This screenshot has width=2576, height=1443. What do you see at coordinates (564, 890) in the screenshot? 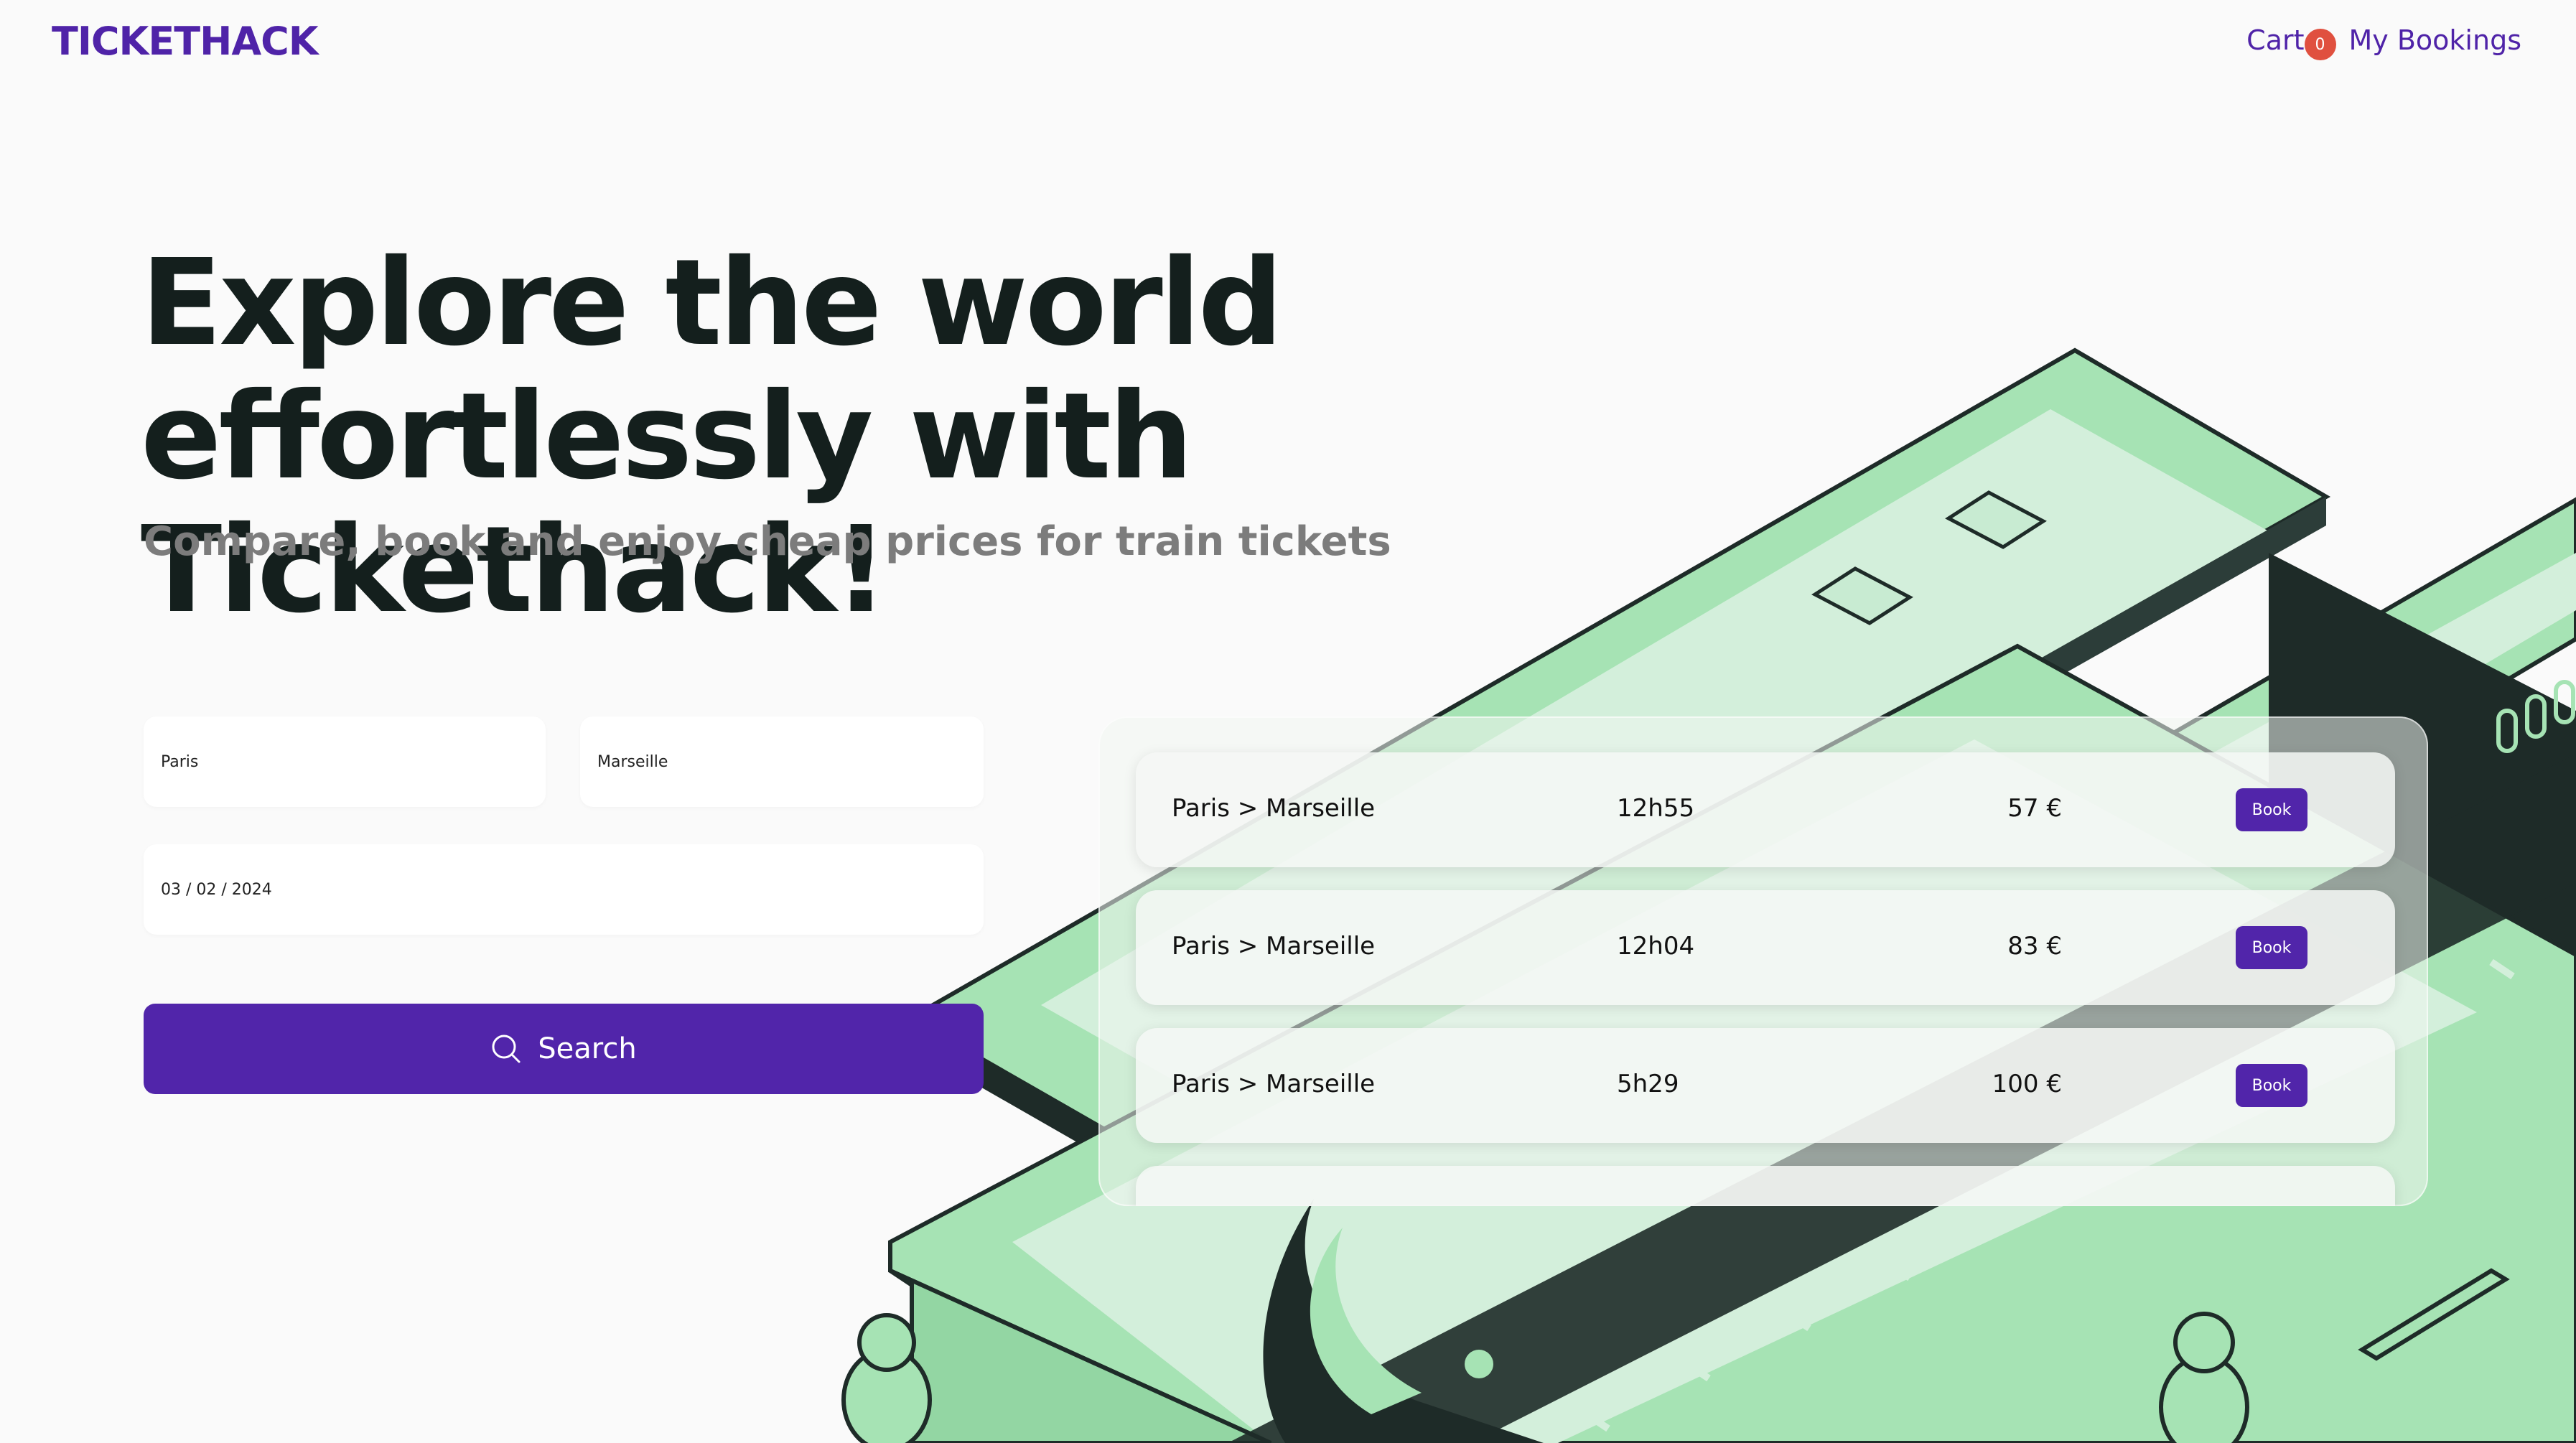
I see `date-input: 03 / 02 / 2024` at bounding box center [564, 890].